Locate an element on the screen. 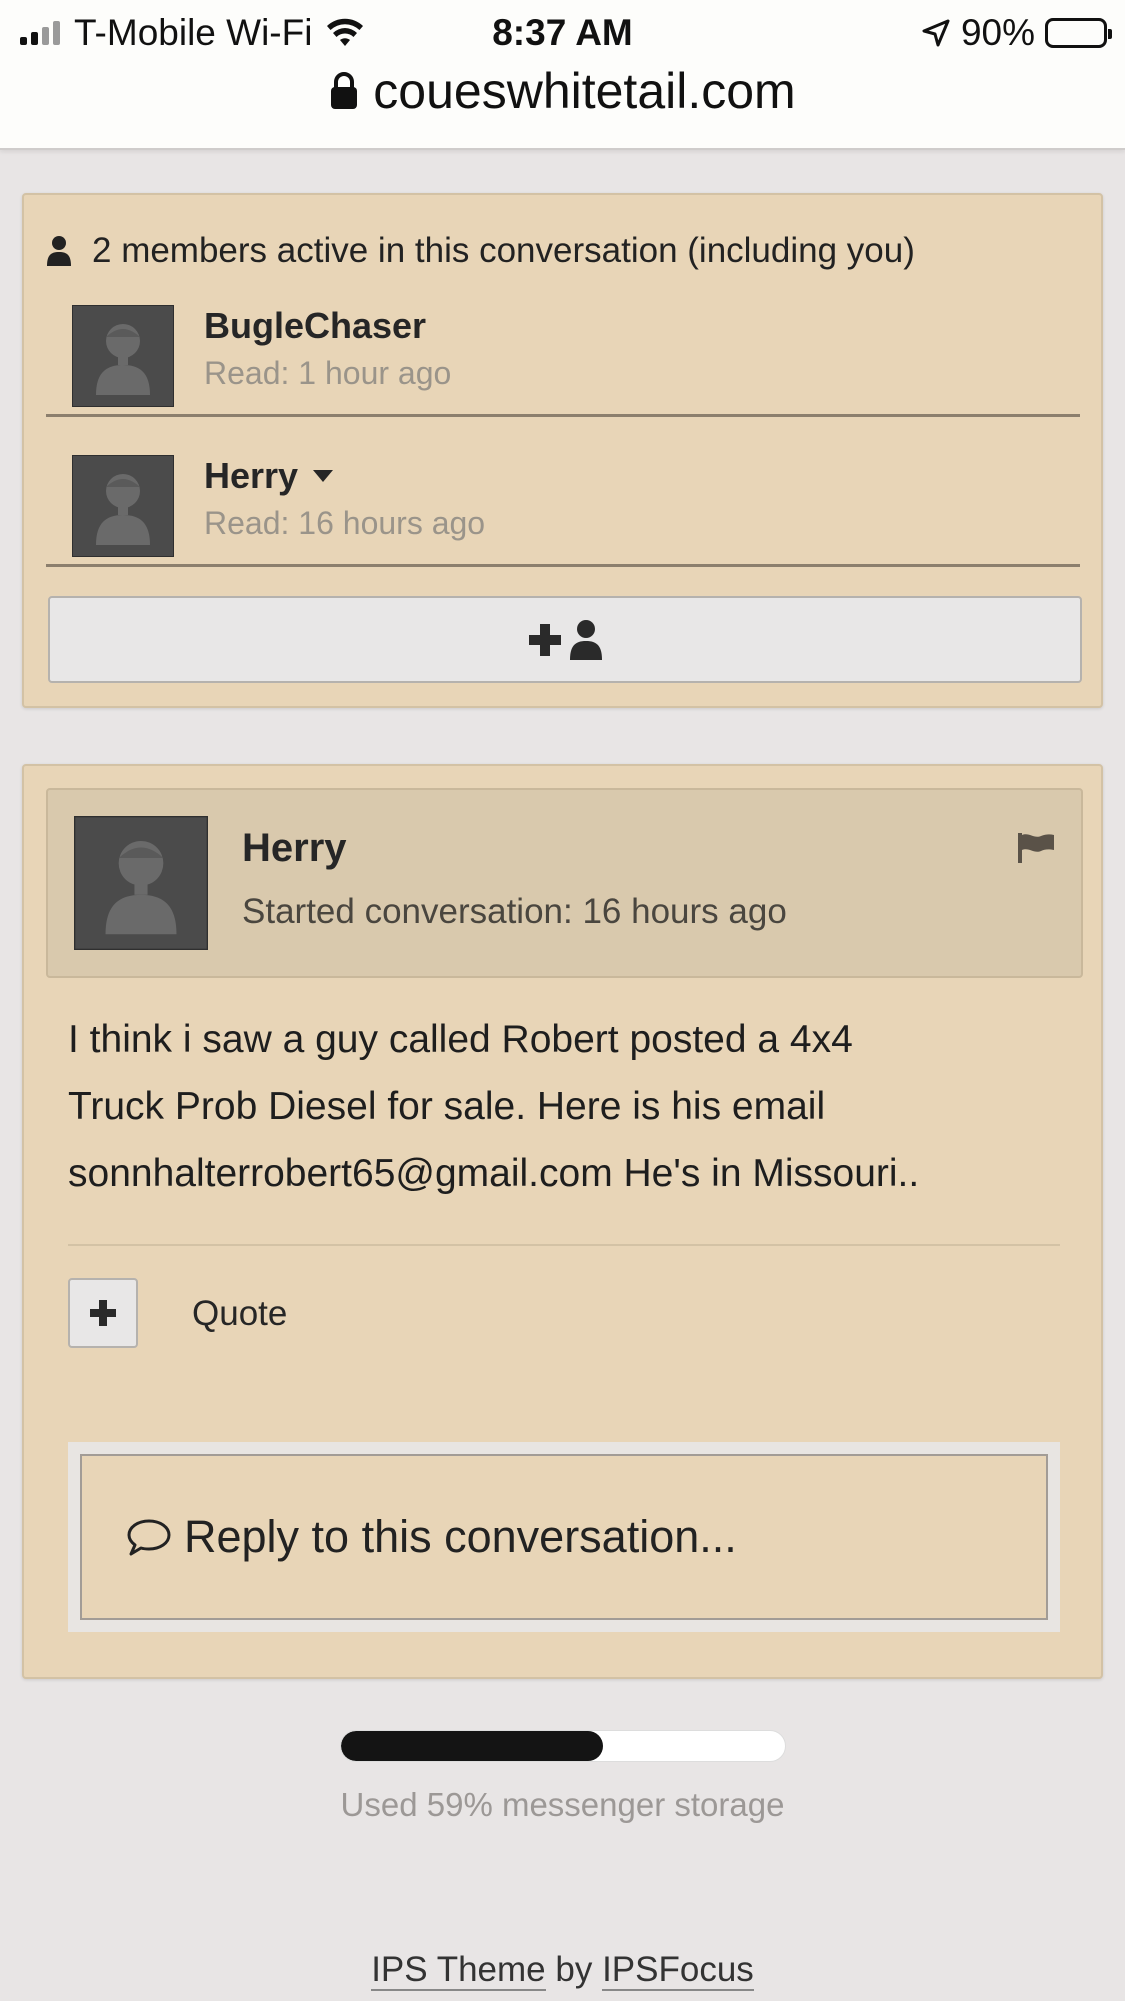 Image resolution: width=1125 pixels, height=2001 pixels. divider is located at coordinates (564, 1245).